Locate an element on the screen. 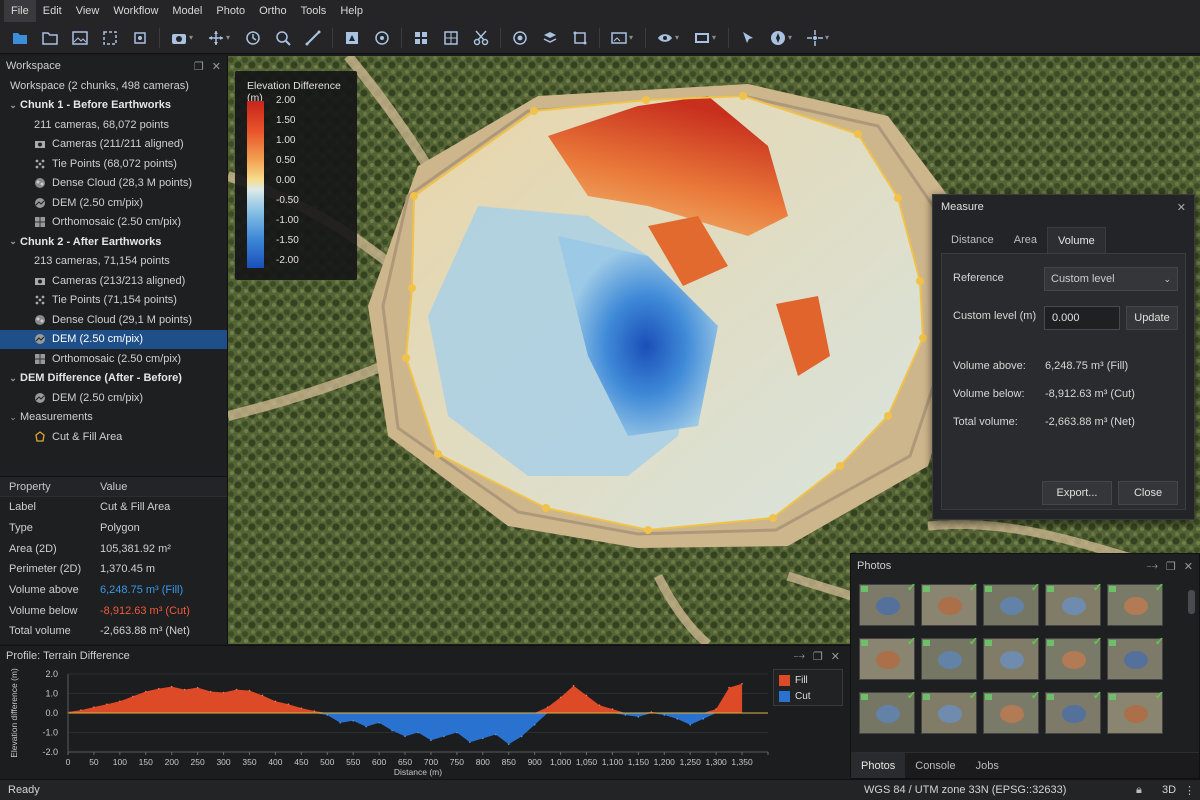  menu-photo: Photo is located at coordinates (230, 11).